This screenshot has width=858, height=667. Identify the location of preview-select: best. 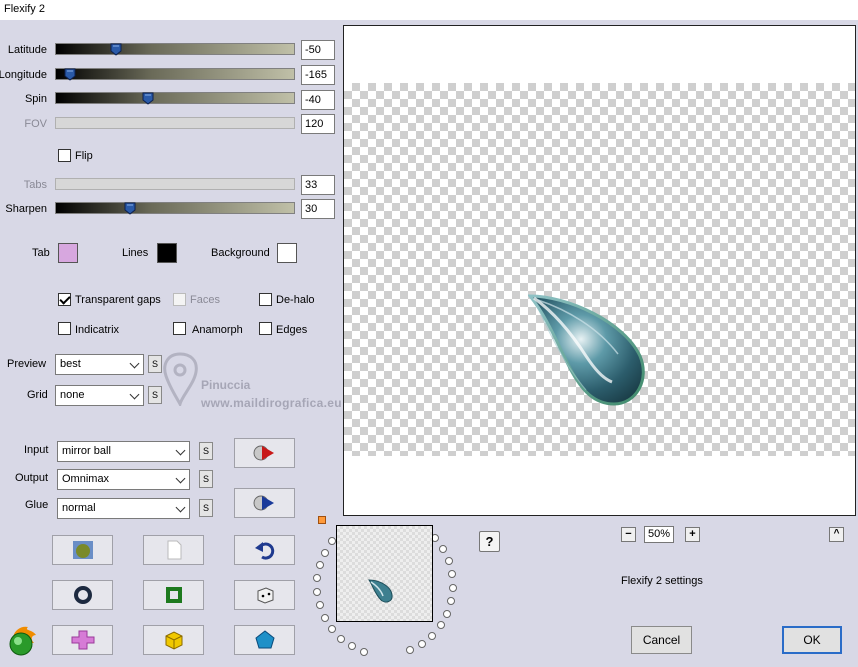
(99, 364).